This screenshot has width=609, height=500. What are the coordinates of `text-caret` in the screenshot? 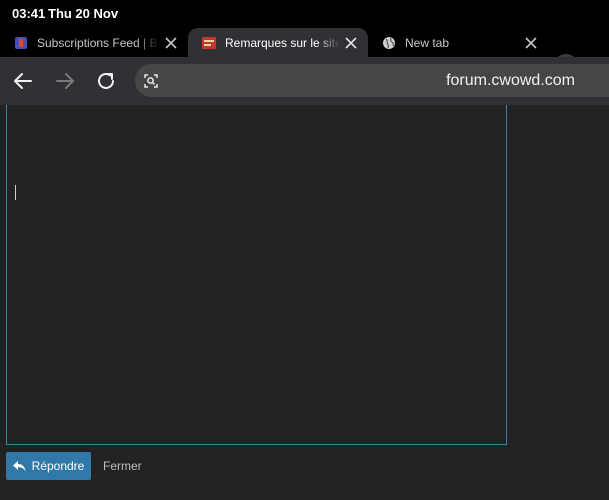 It's located at (15, 192).